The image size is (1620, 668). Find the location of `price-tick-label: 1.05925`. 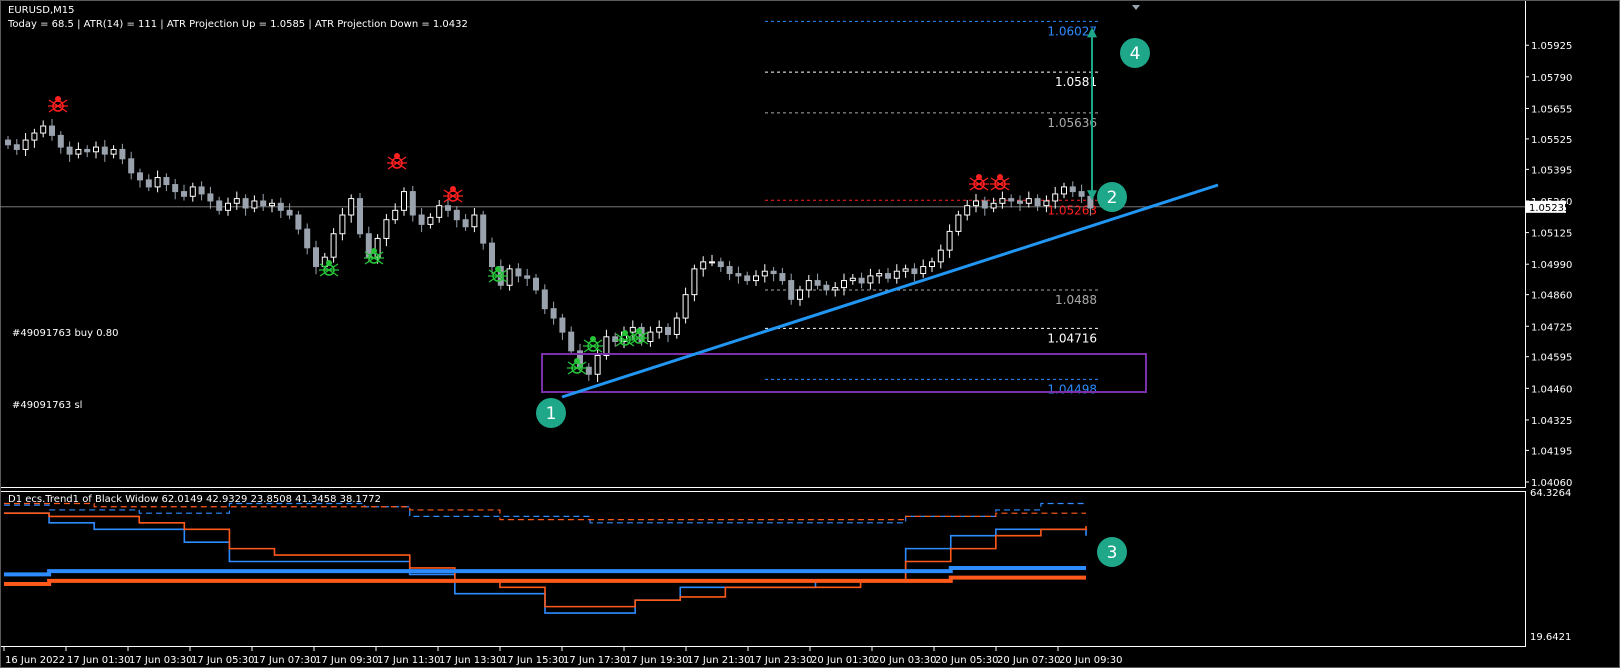

price-tick-label: 1.05925 is located at coordinates (1551, 46).